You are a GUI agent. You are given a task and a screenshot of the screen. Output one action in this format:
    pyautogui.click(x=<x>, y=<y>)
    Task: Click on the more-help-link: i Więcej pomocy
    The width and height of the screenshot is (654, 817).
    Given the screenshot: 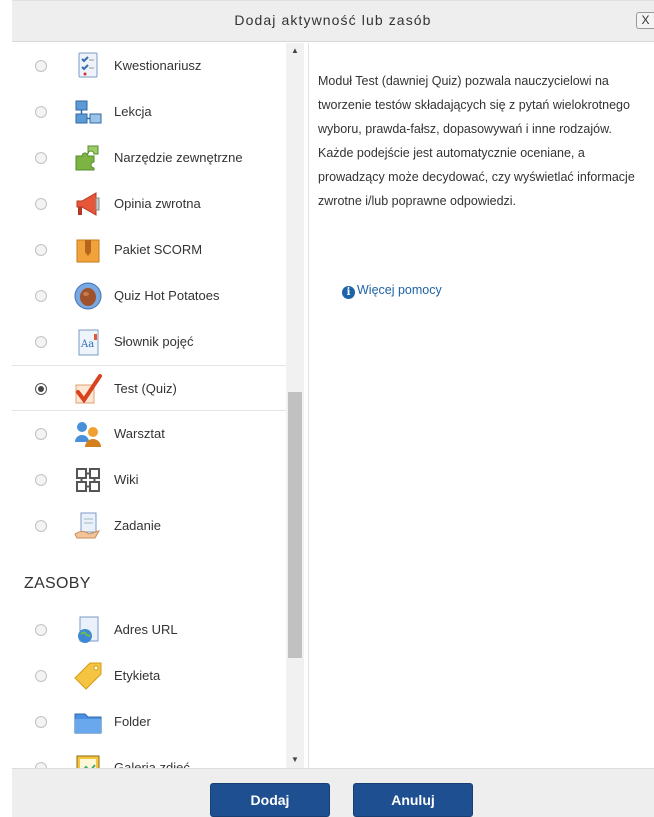 What is the action you would take?
    pyautogui.click(x=392, y=291)
    